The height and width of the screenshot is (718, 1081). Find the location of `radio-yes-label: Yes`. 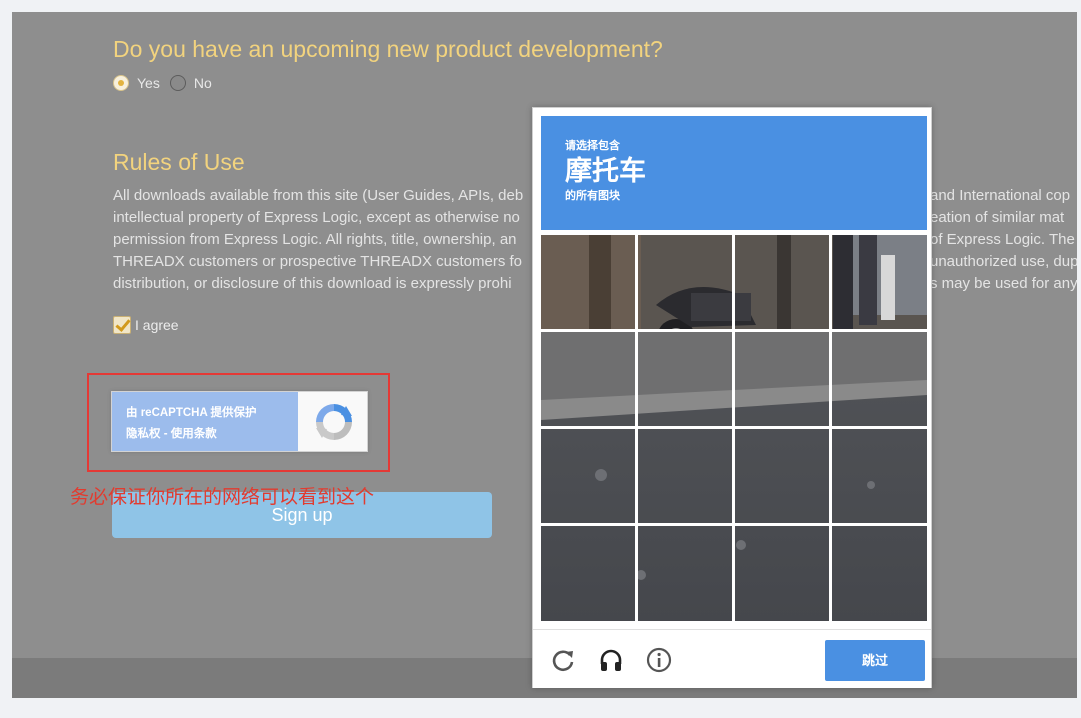

radio-yes-label: Yes is located at coordinates (148, 83).